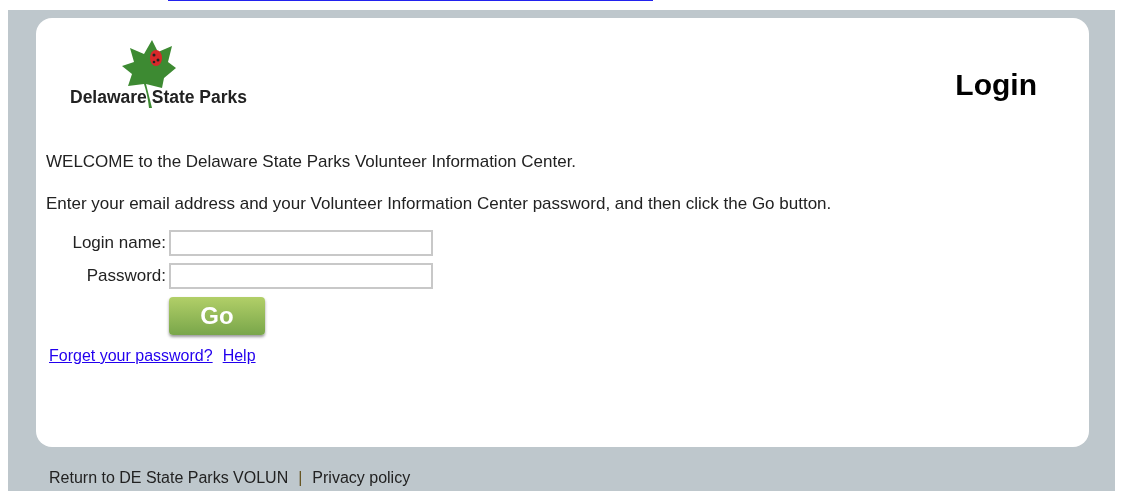 The image size is (1123, 491). What do you see at coordinates (301, 243) in the screenshot?
I see `login-name-field` at bounding box center [301, 243].